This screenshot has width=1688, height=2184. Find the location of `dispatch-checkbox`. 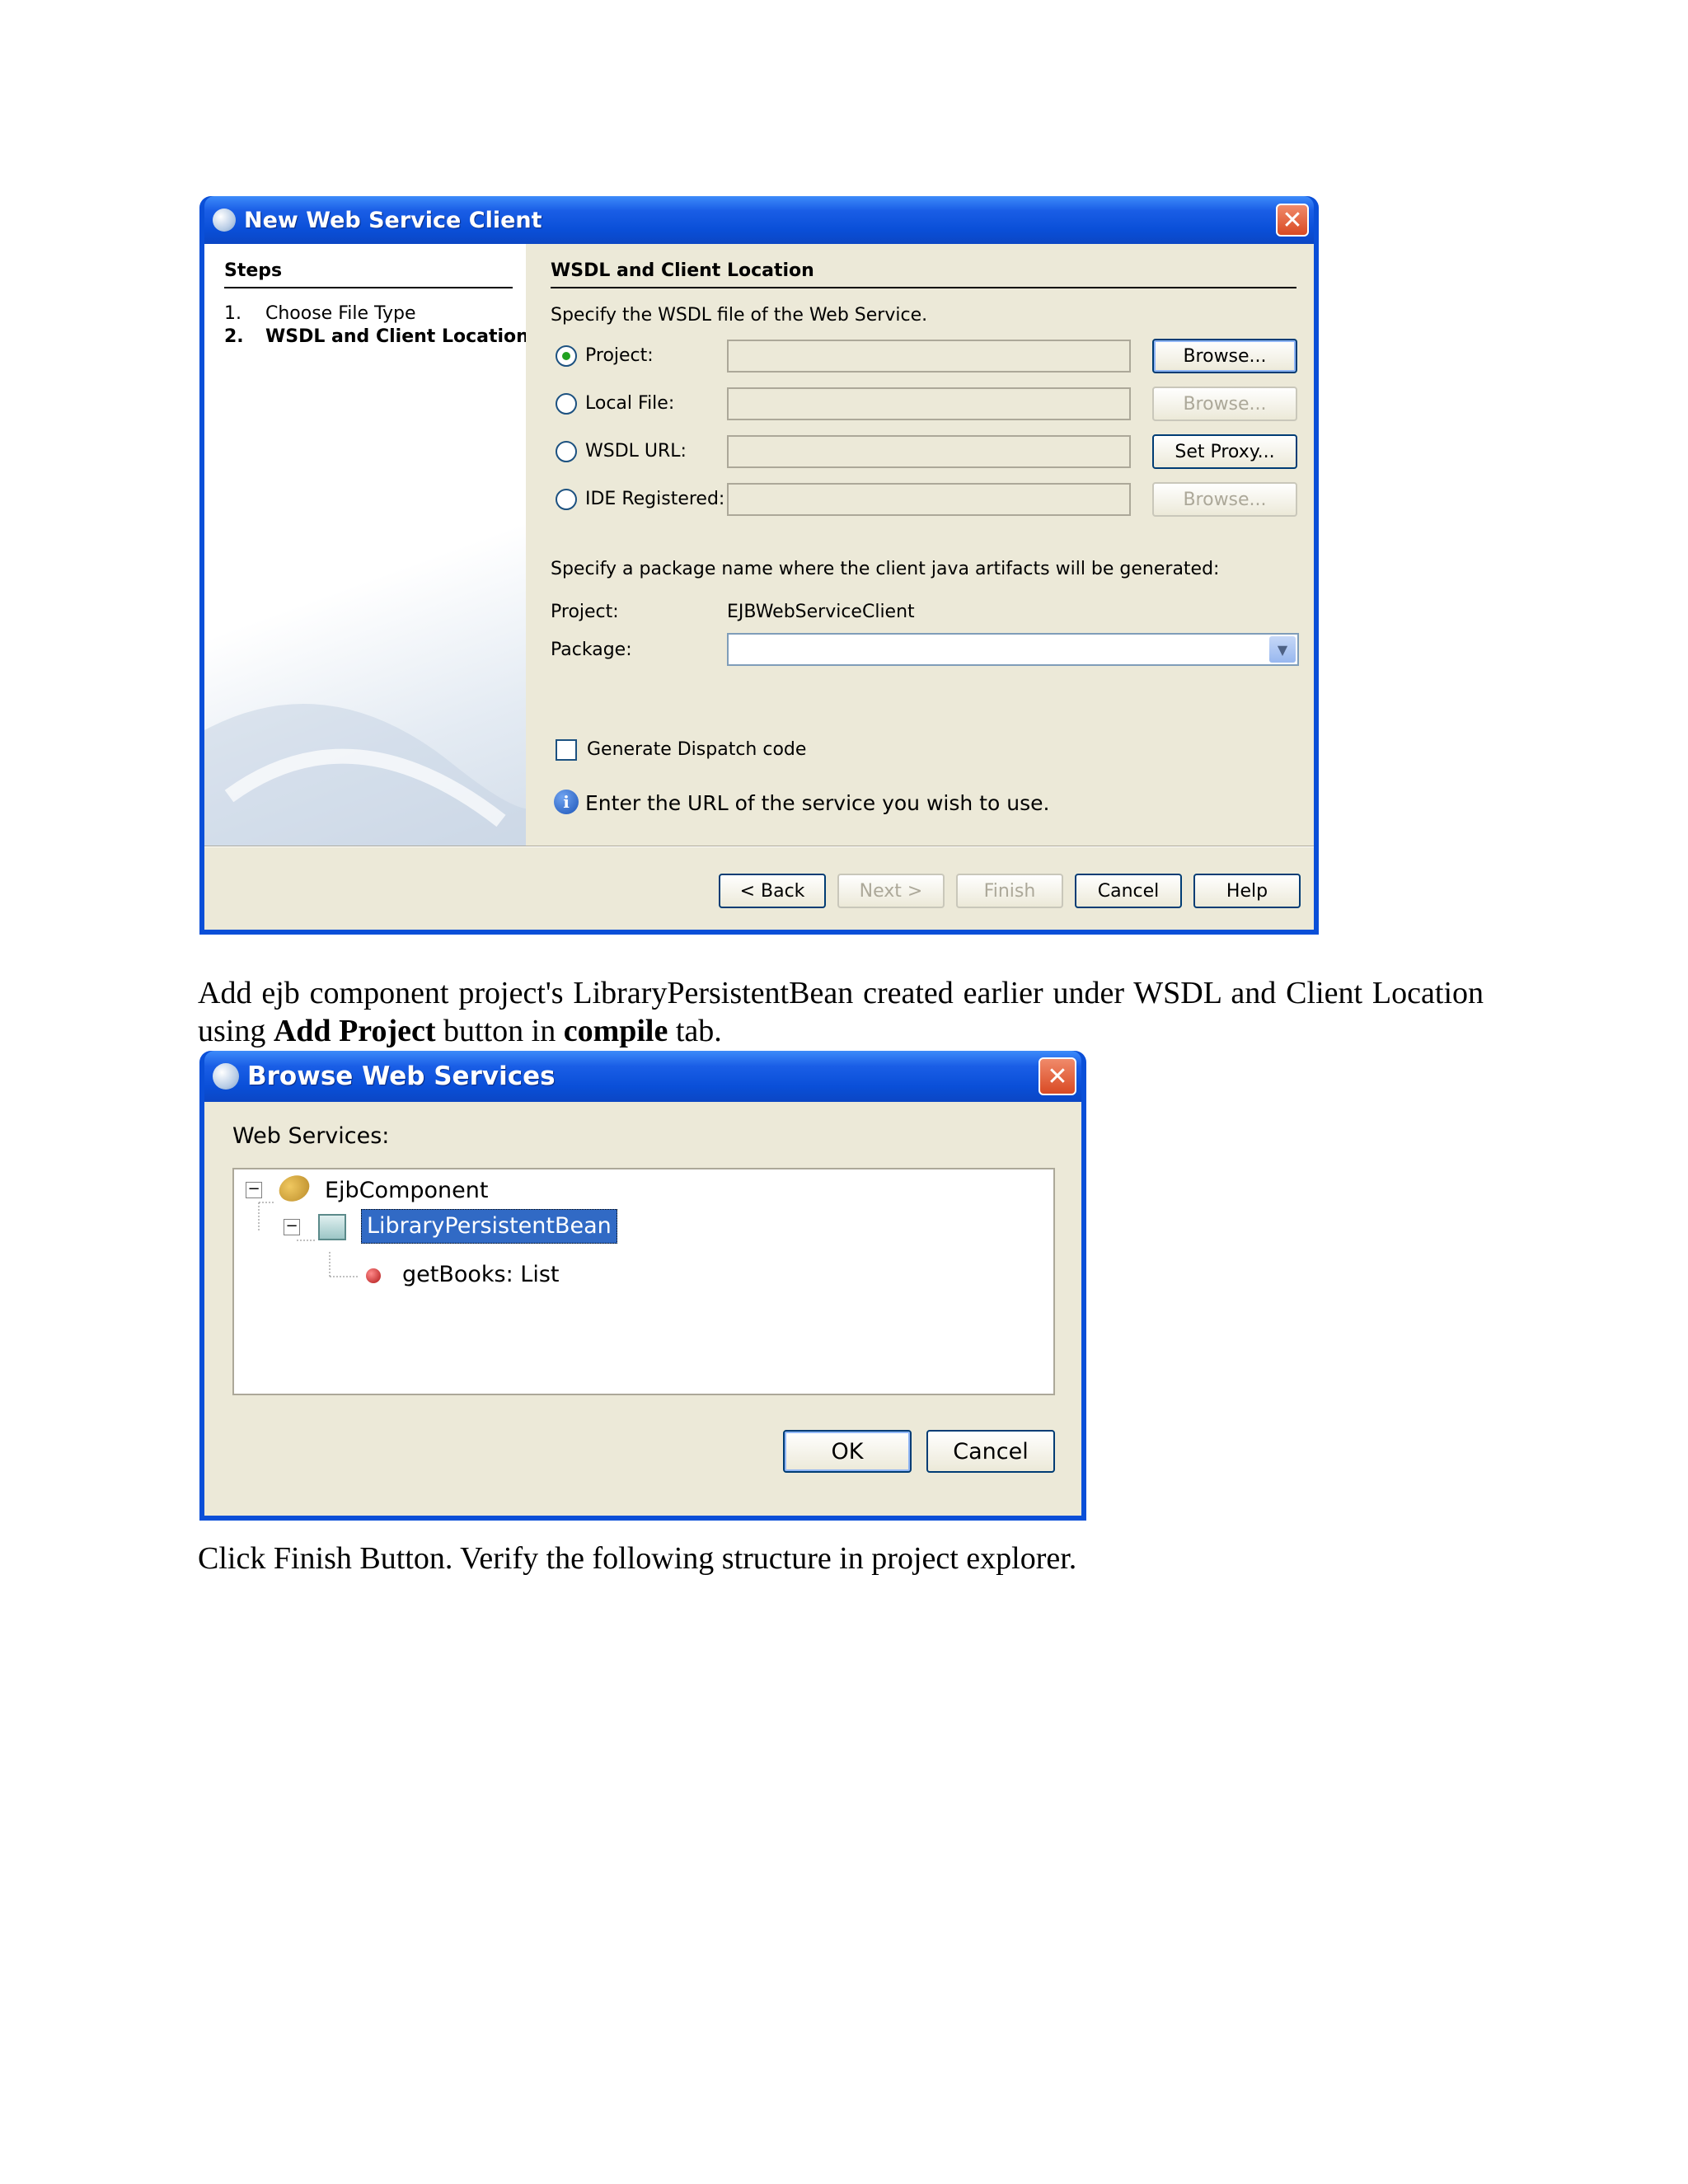

dispatch-checkbox is located at coordinates (566, 750).